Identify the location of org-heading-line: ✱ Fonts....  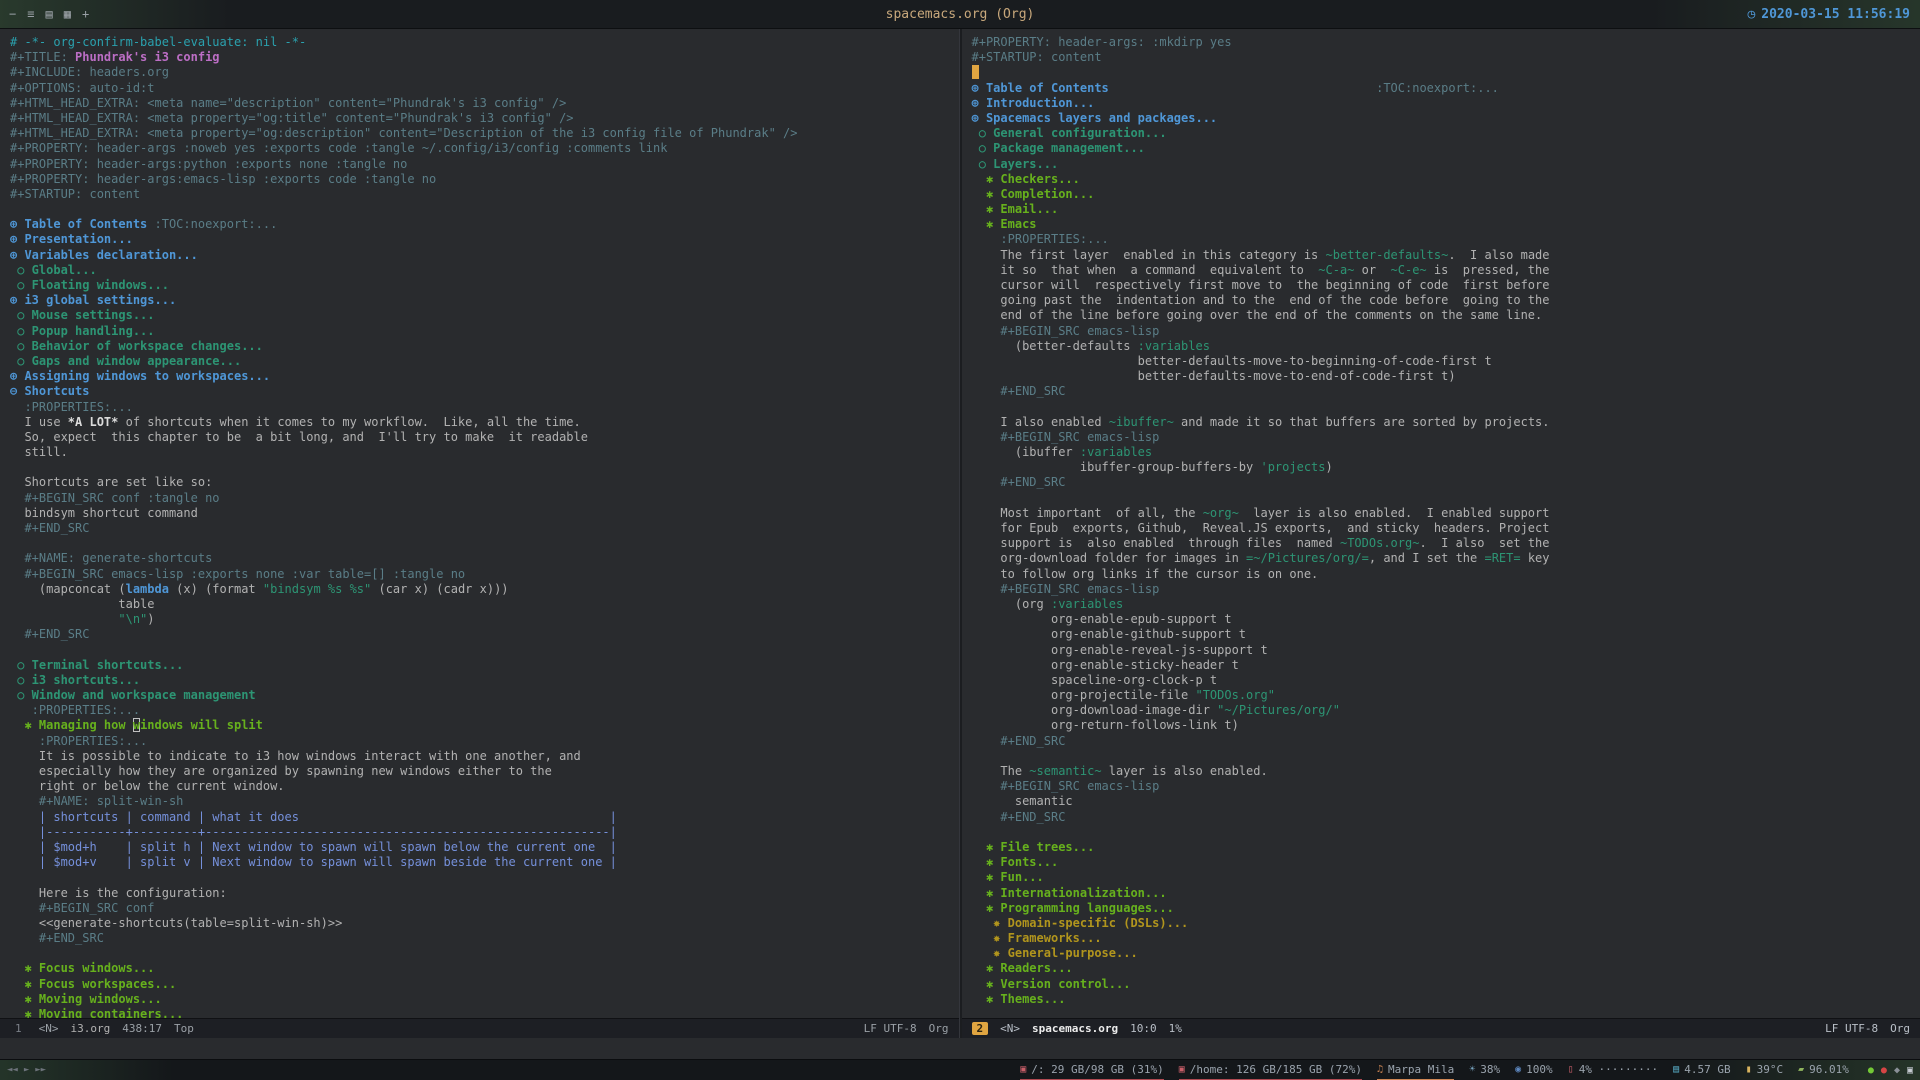
(1446, 862).